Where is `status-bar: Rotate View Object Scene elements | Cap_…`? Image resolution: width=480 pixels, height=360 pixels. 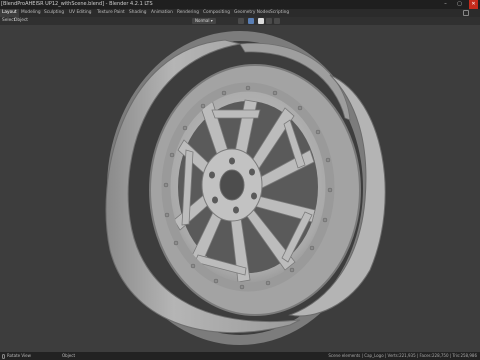 status-bar: Rotate View Object Scene elements | Cap_… is located at coordinates (240, 356).